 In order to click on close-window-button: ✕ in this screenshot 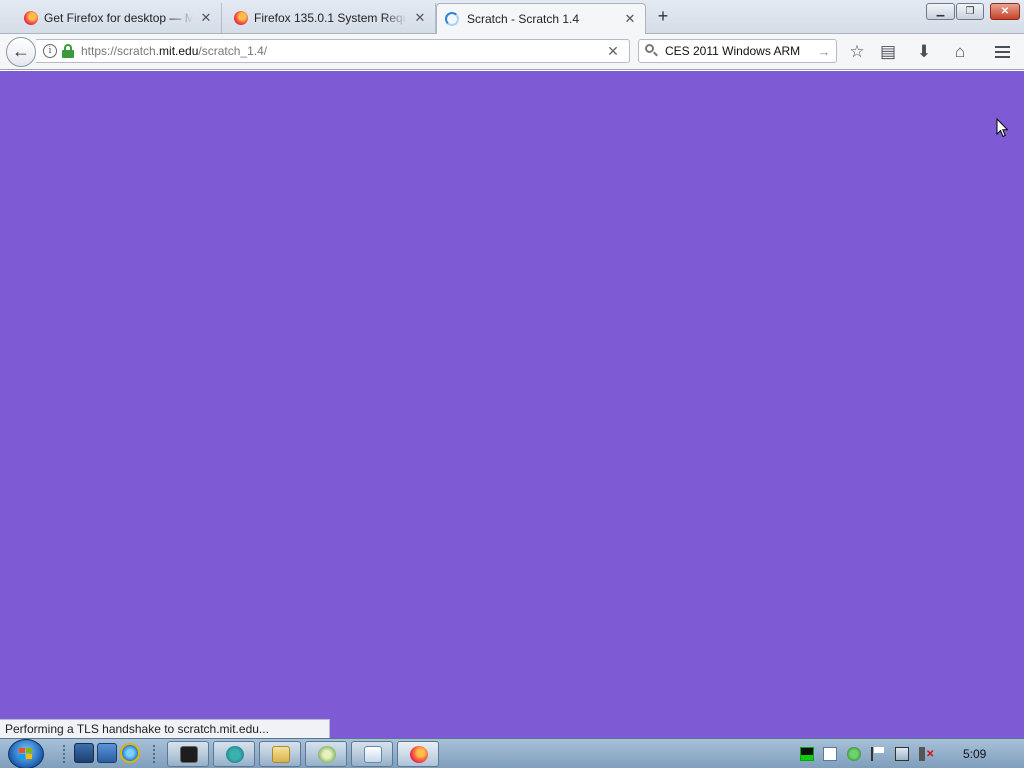, I will do `click(1005, 11)`.